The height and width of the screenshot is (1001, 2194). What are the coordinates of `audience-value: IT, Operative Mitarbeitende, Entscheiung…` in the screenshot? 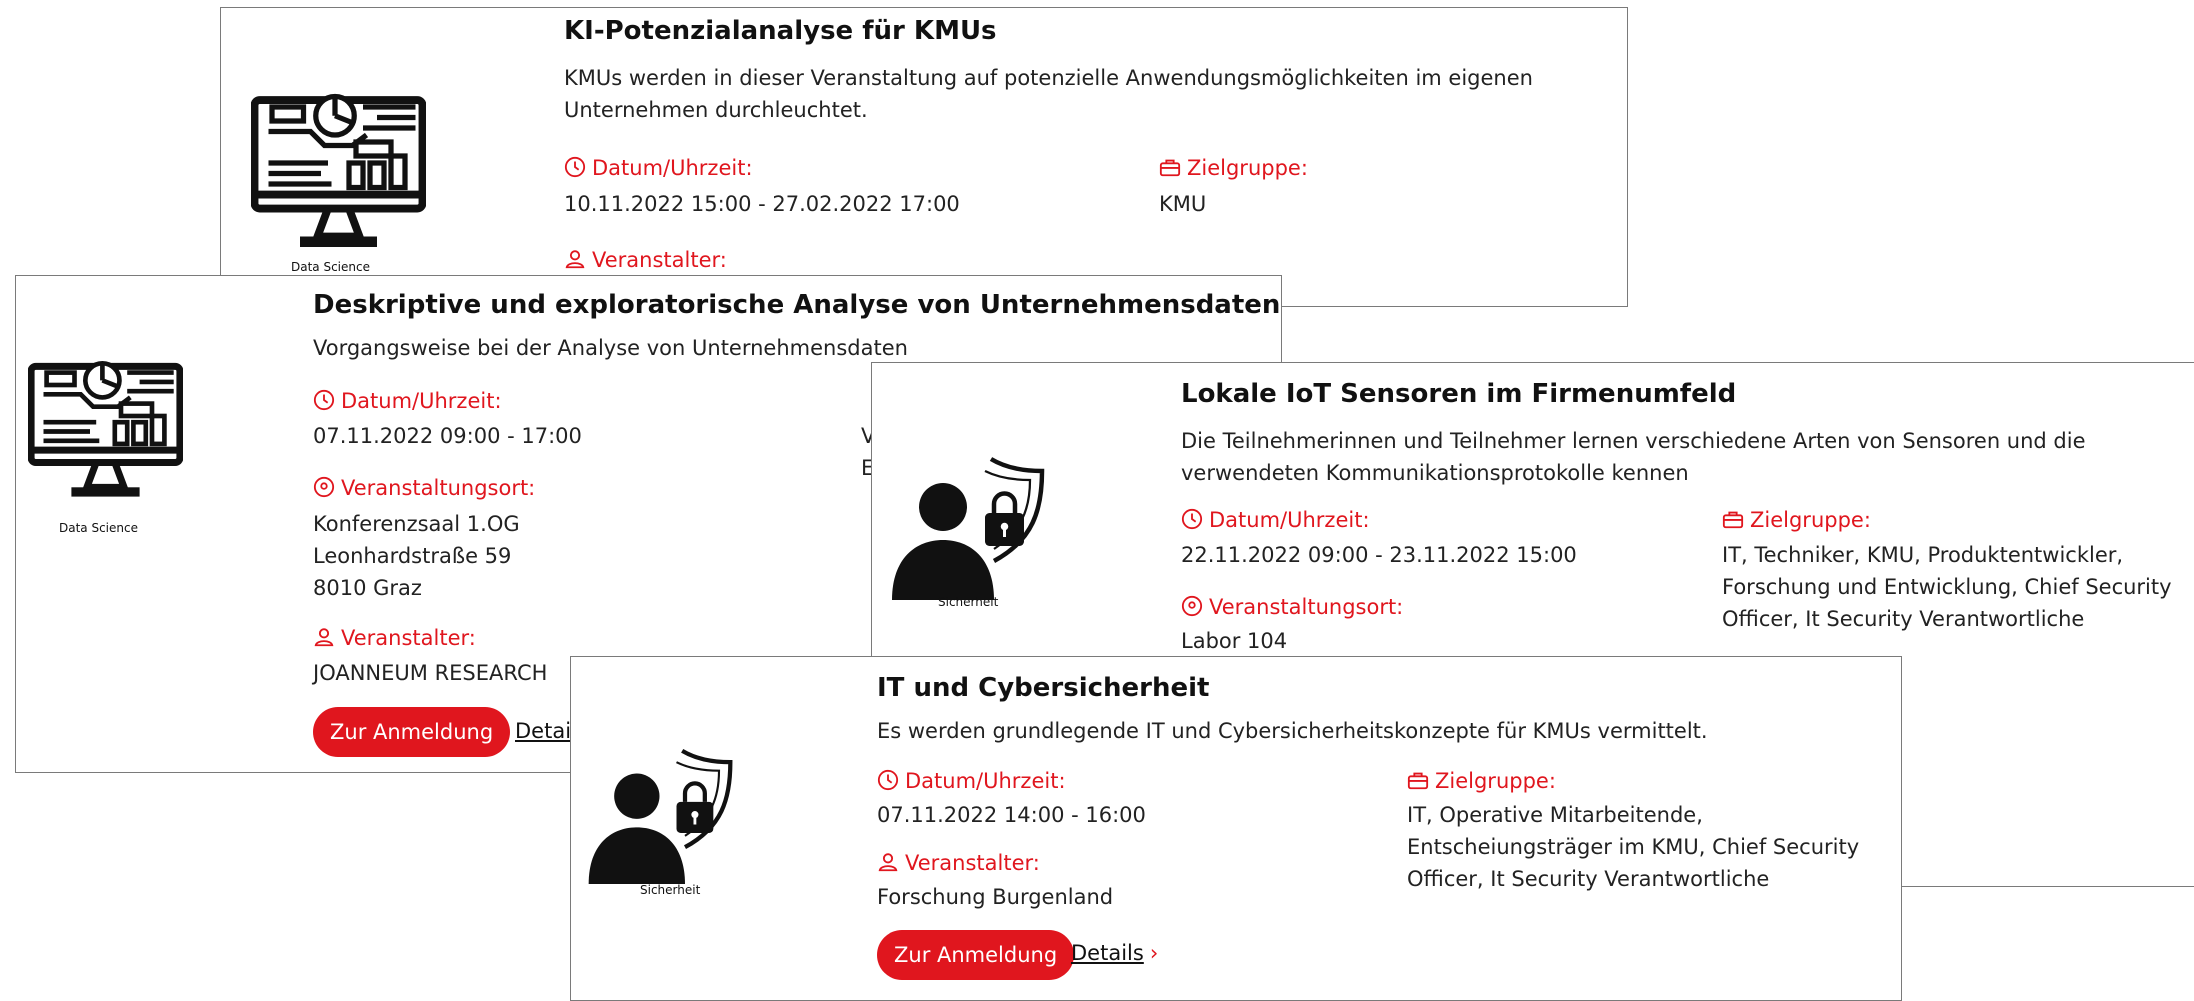 It's located at (1633, 847).